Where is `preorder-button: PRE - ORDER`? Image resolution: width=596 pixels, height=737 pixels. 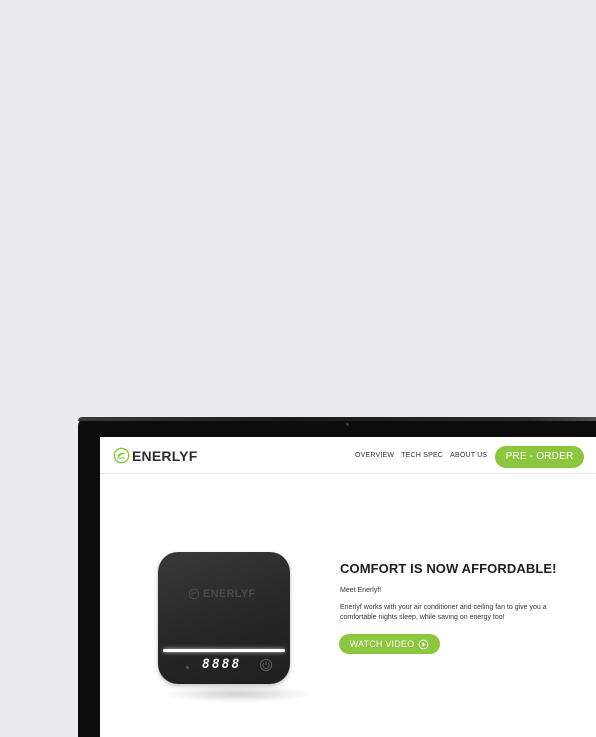 preorder-button: PRE - ORDER is located at coordinates (539, 457).